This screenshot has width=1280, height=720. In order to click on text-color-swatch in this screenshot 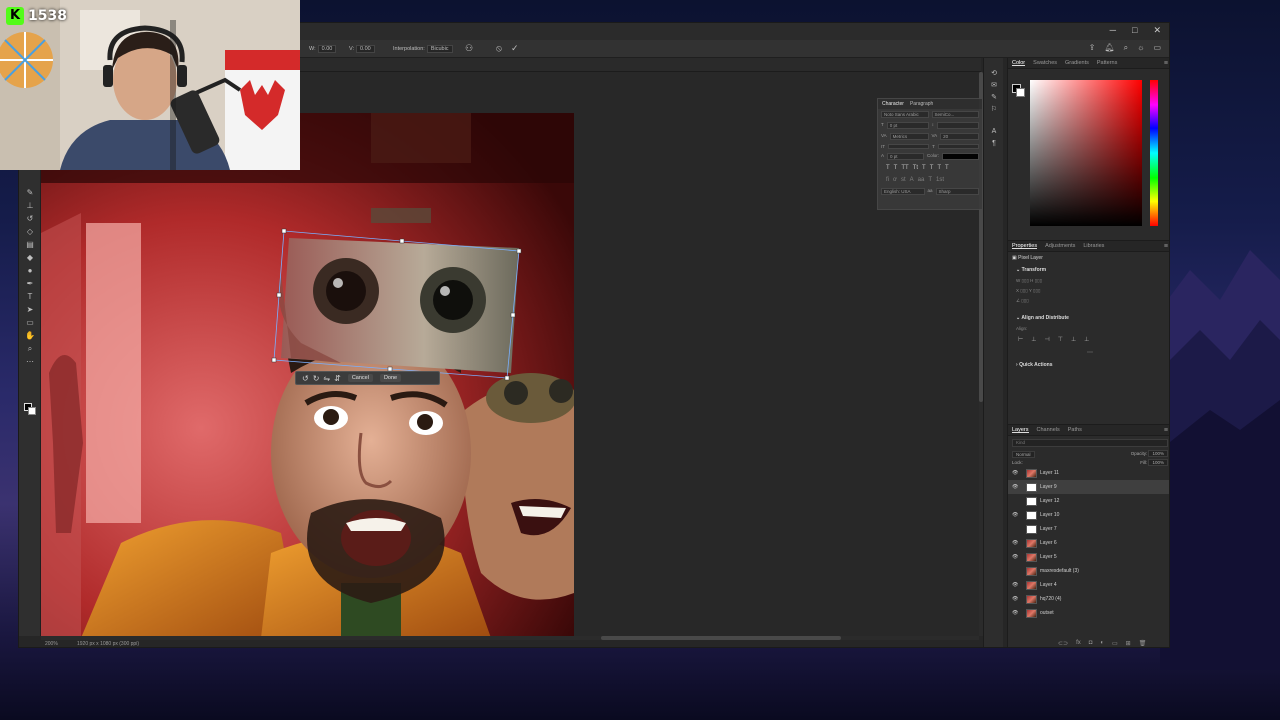, I will do `click(960, 156)`.